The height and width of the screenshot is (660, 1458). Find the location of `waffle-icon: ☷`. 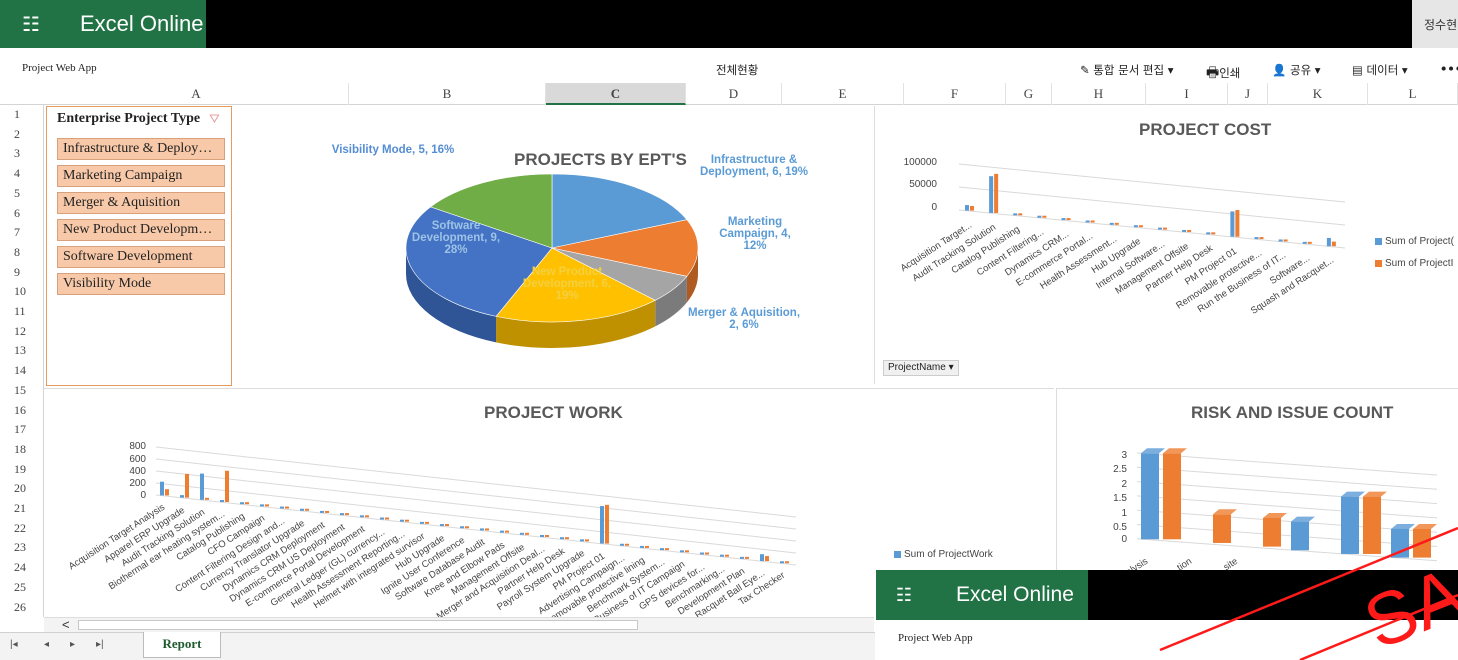

waffle-icon: ☷ is located at coordinates (31, 24).